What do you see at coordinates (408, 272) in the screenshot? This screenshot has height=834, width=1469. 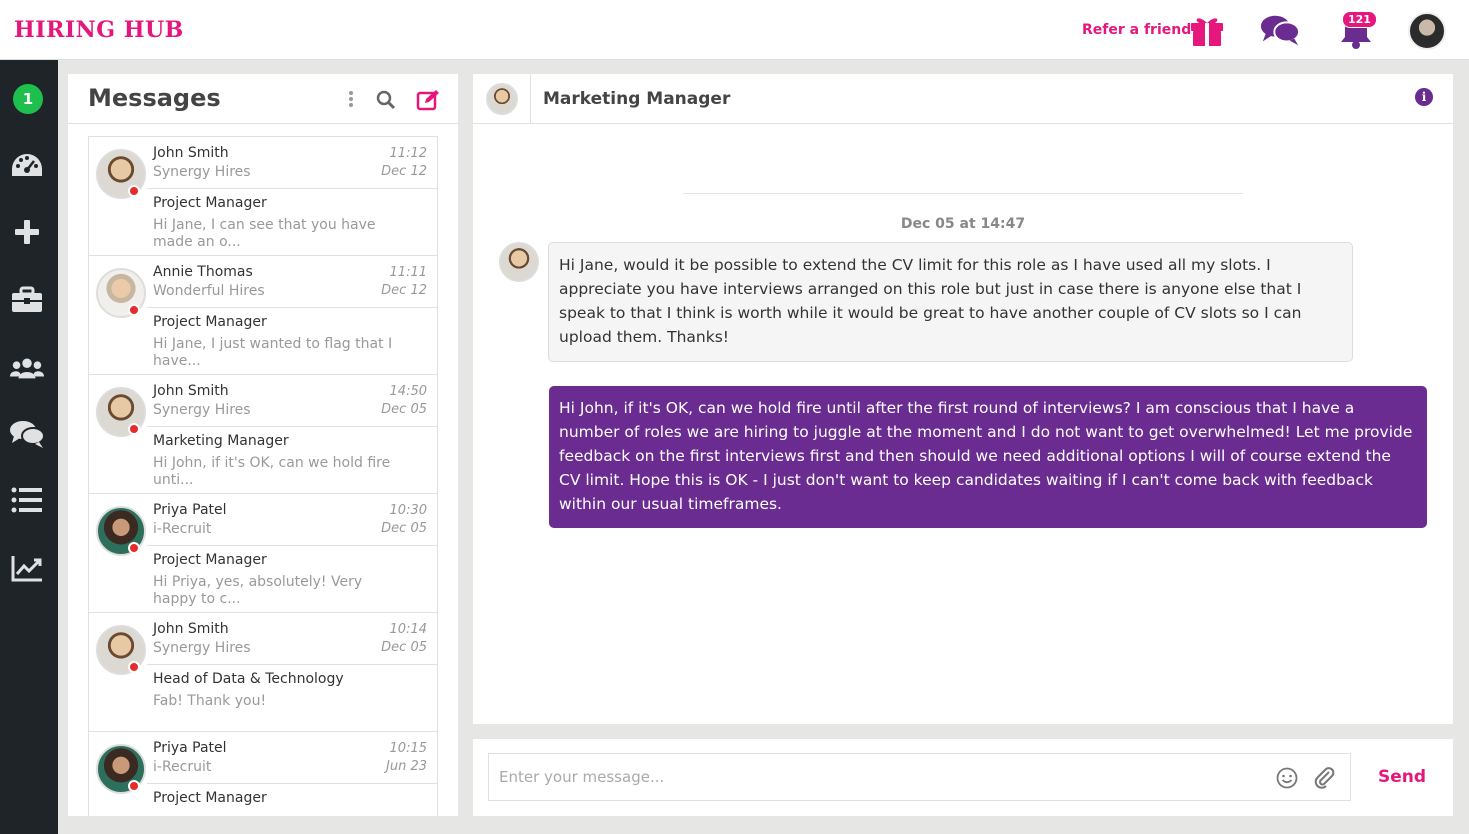 I see `conversation-time: 11:11` at bounding box center [408, 272].